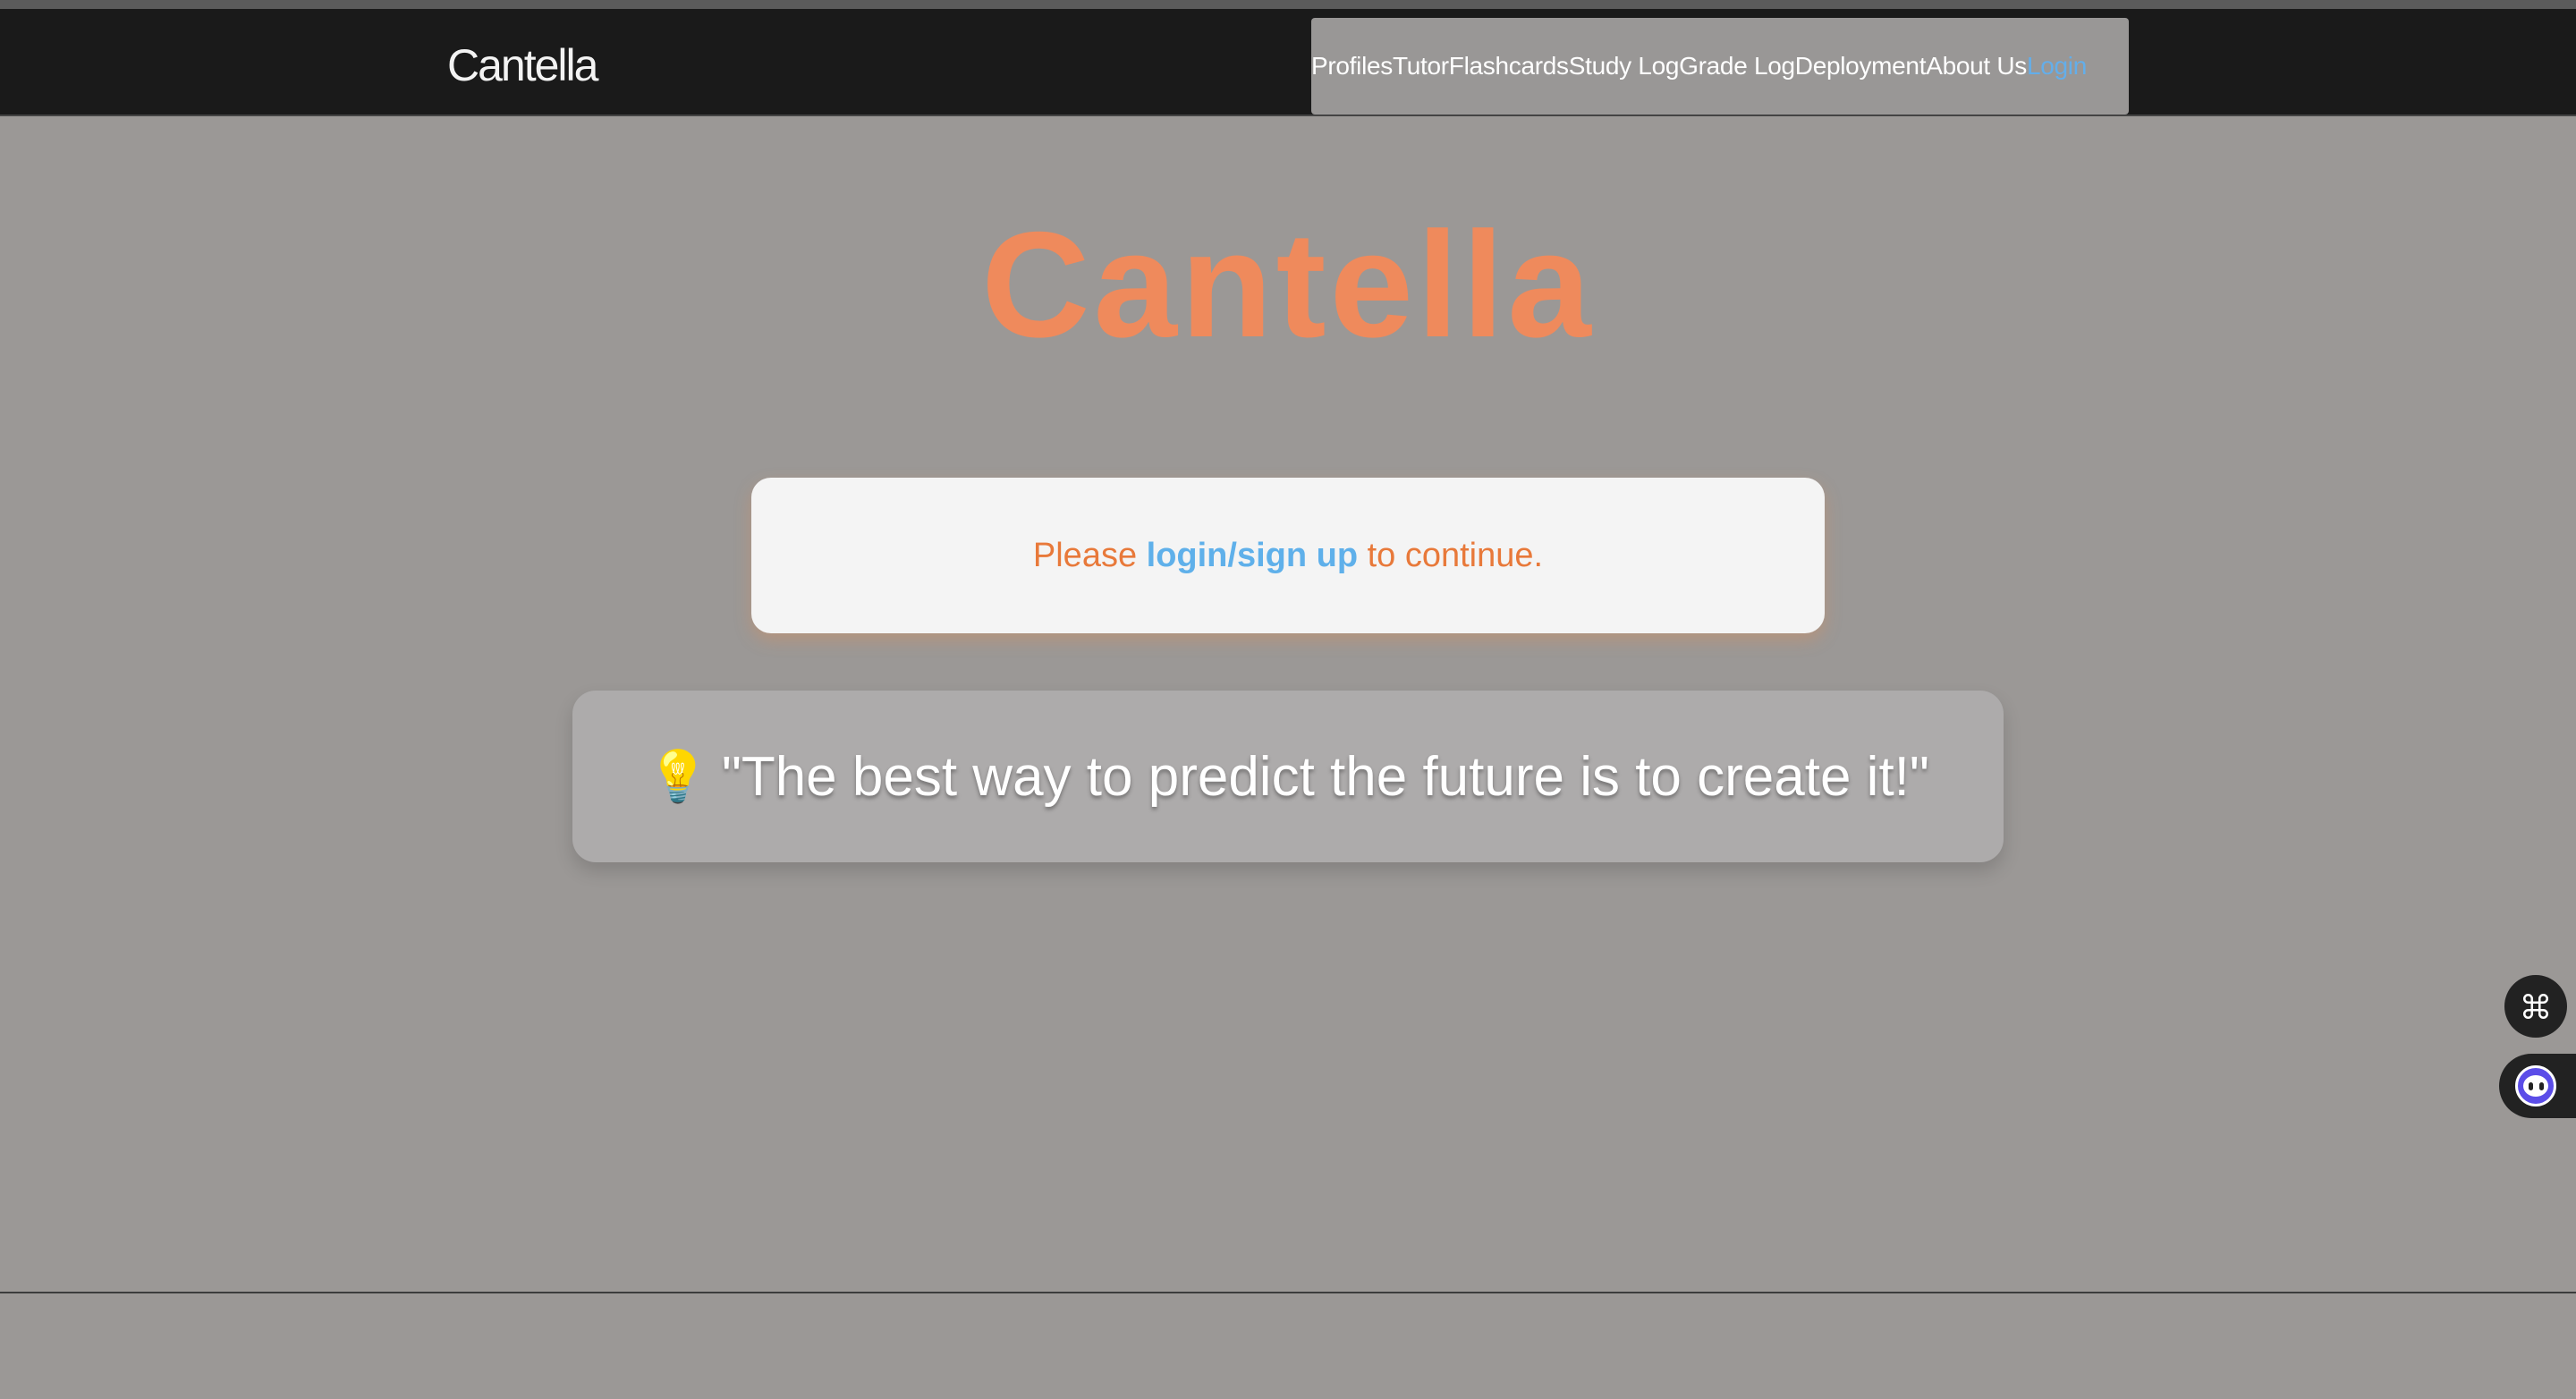 The height and width of the screenshot is (1399, 2576). I want to click on browser-top-strip-dark, so click(1288, 13).